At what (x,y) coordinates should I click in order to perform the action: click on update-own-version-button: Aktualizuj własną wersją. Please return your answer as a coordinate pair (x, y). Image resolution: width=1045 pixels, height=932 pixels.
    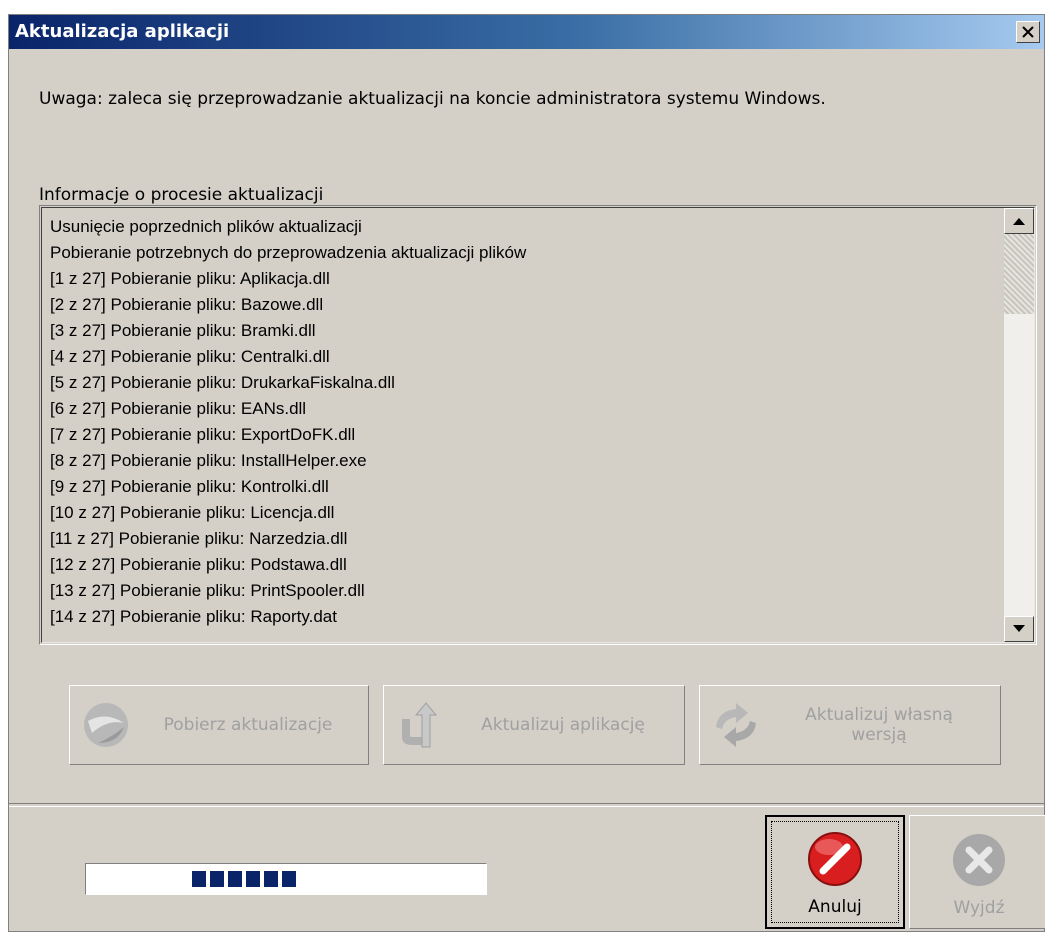
    Looking at the image, I should click on (850, 725).